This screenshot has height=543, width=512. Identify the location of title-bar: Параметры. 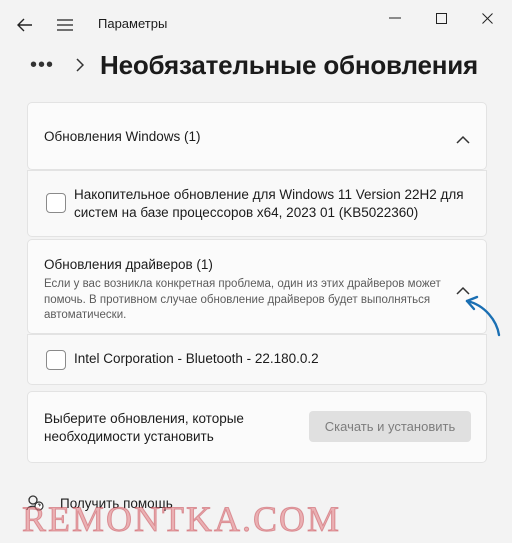
(256, 24).